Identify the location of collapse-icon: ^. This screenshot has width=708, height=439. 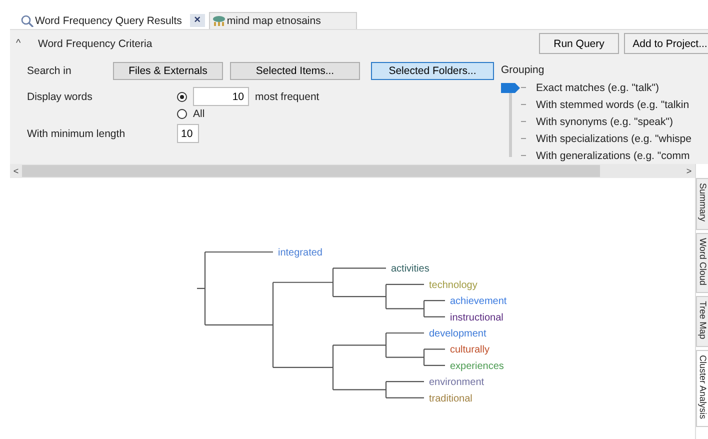
(22, 43).